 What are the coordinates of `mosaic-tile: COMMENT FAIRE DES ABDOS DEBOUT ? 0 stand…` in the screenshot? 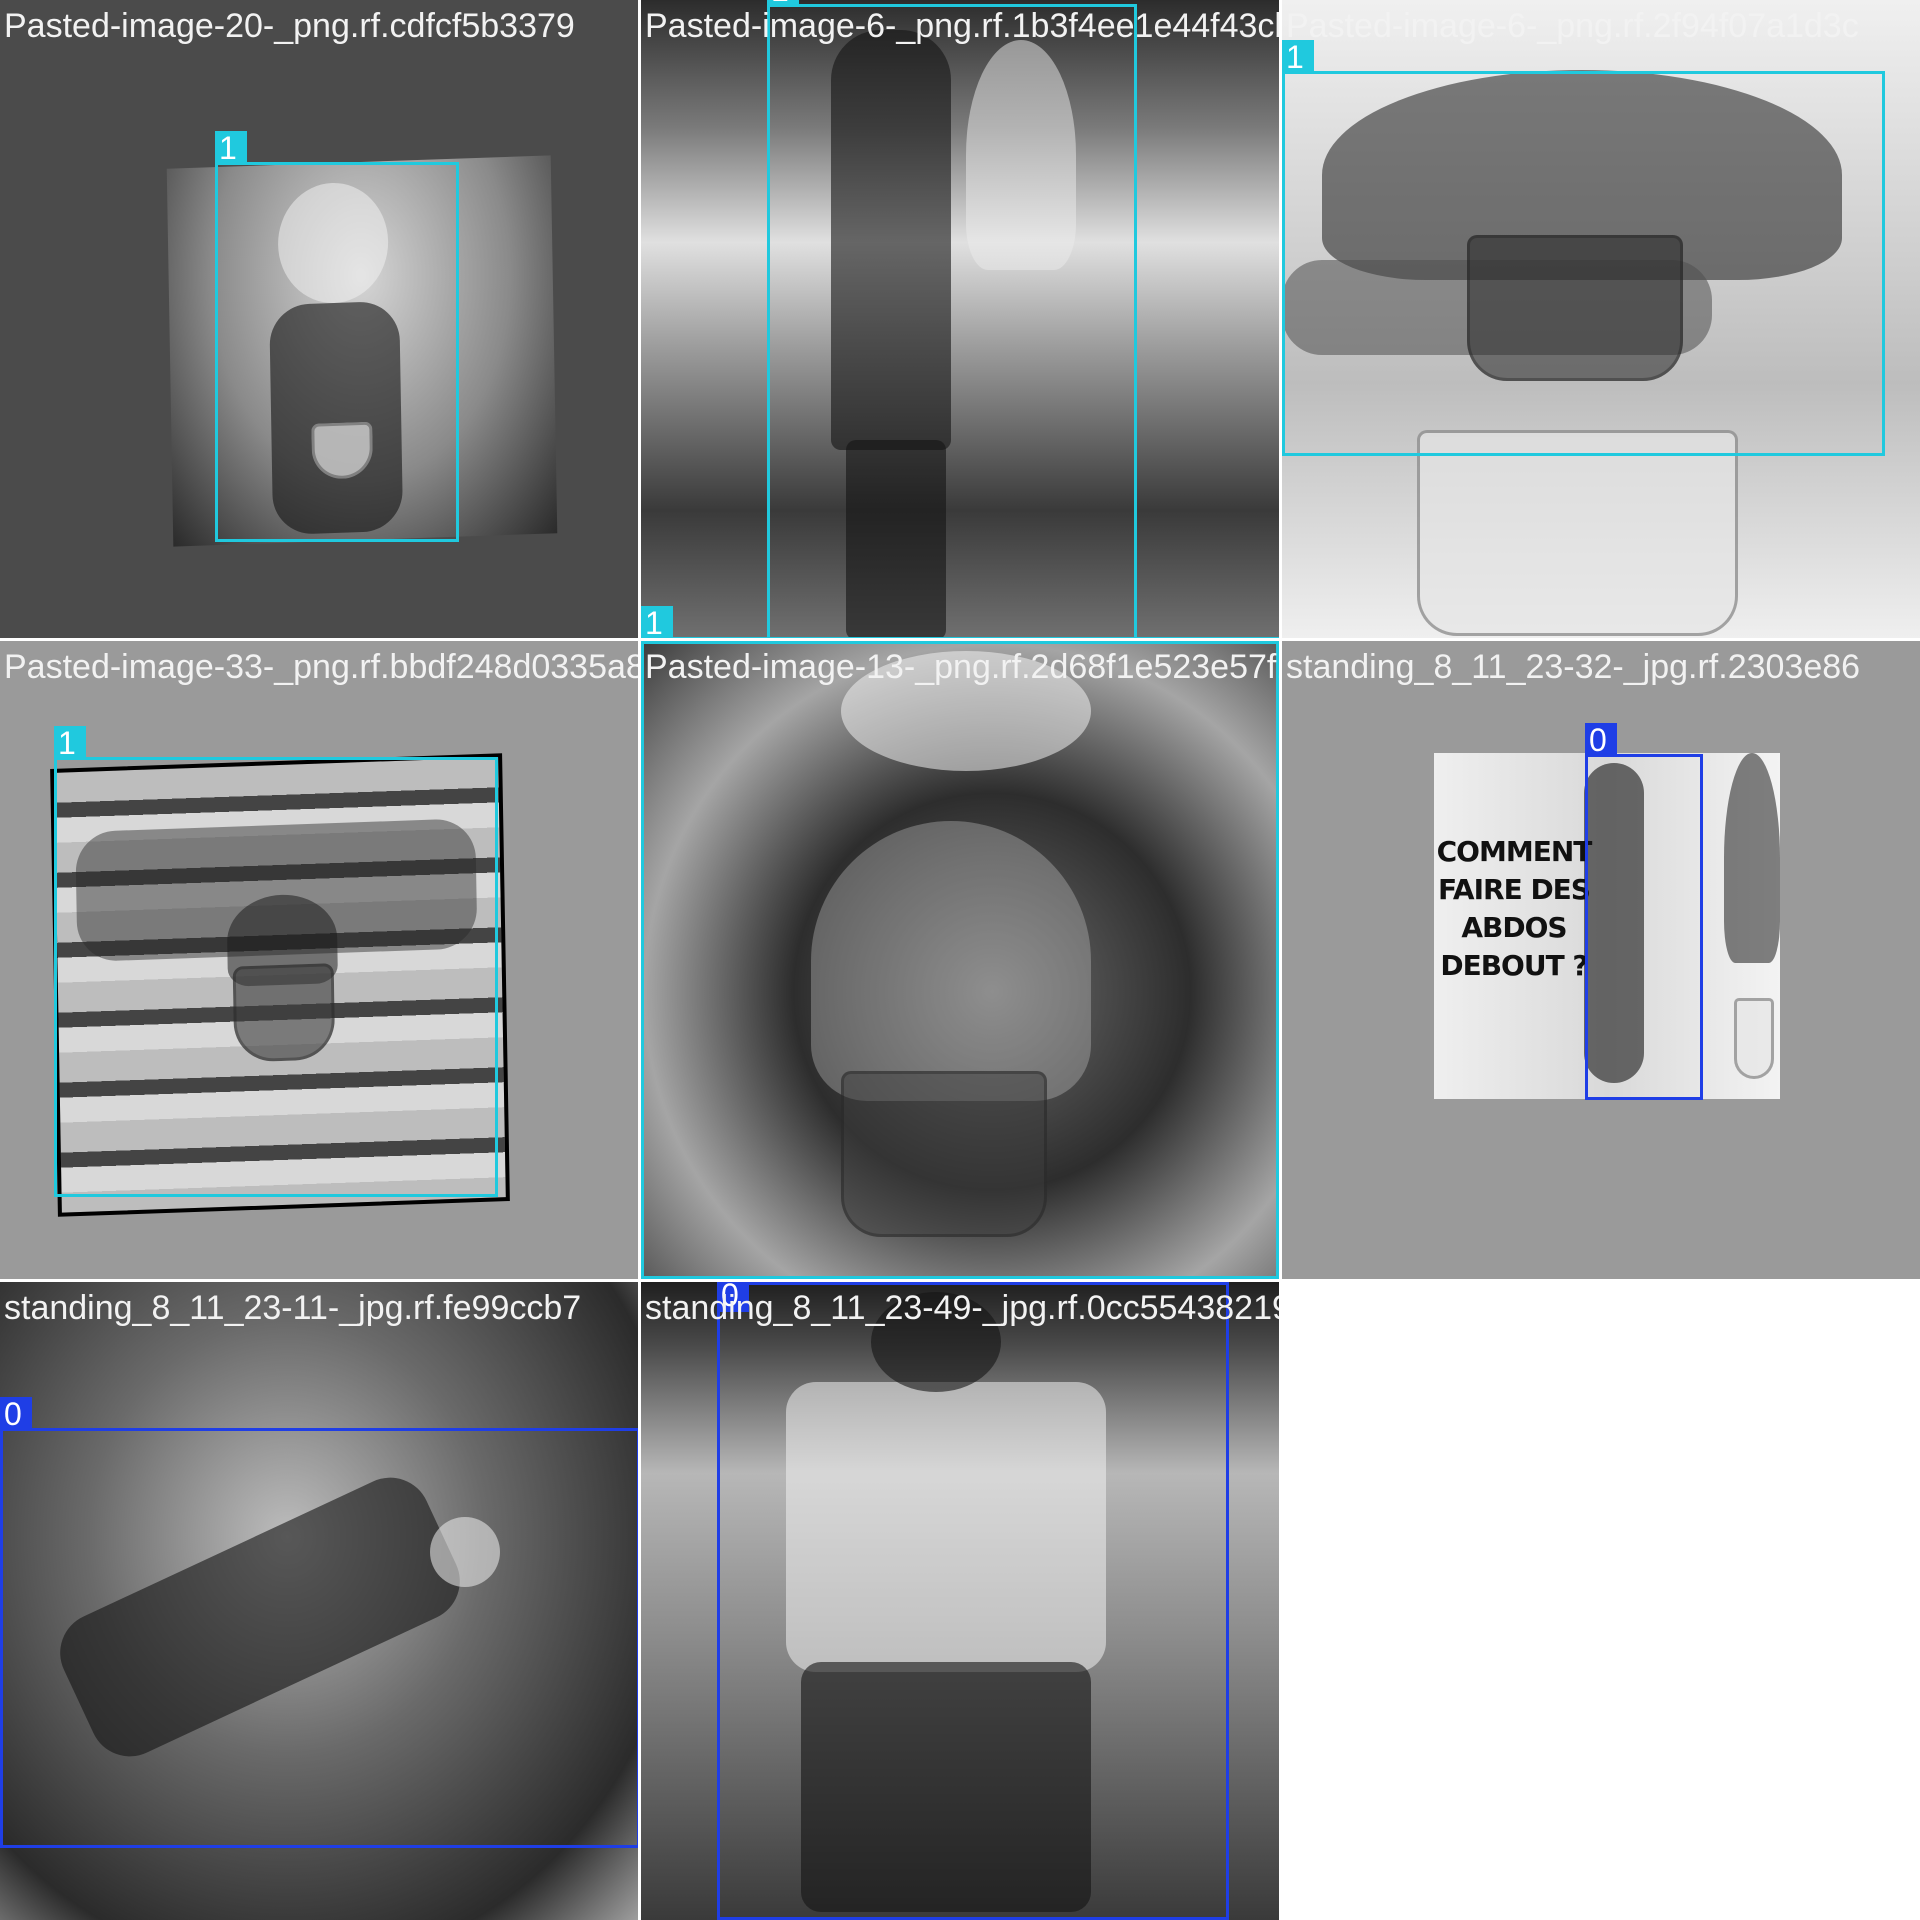 It's located at (1601, 960).